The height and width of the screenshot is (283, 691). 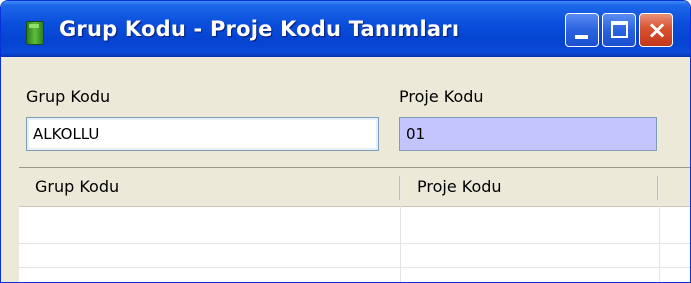 I want to click on proje-kodu-label: Proje Kodu, so click(x=441, y=96).